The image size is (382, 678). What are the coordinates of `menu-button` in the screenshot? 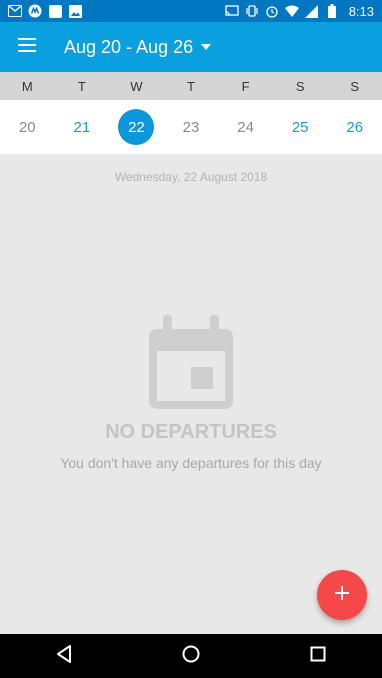 It's located at (28, 47).